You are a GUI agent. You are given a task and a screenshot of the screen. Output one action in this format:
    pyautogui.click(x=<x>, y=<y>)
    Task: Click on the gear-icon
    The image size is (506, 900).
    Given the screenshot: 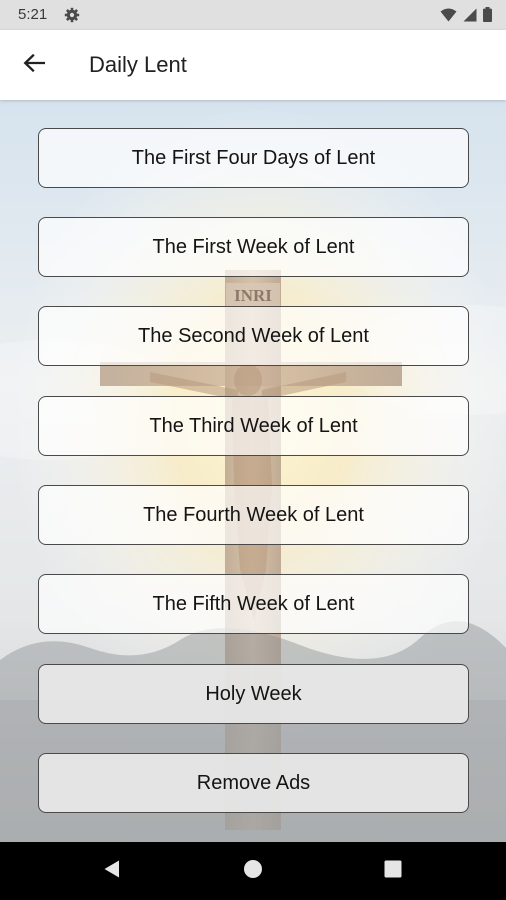 What is the action you would take?
    pyautogui.click(x=72, y=15)
    